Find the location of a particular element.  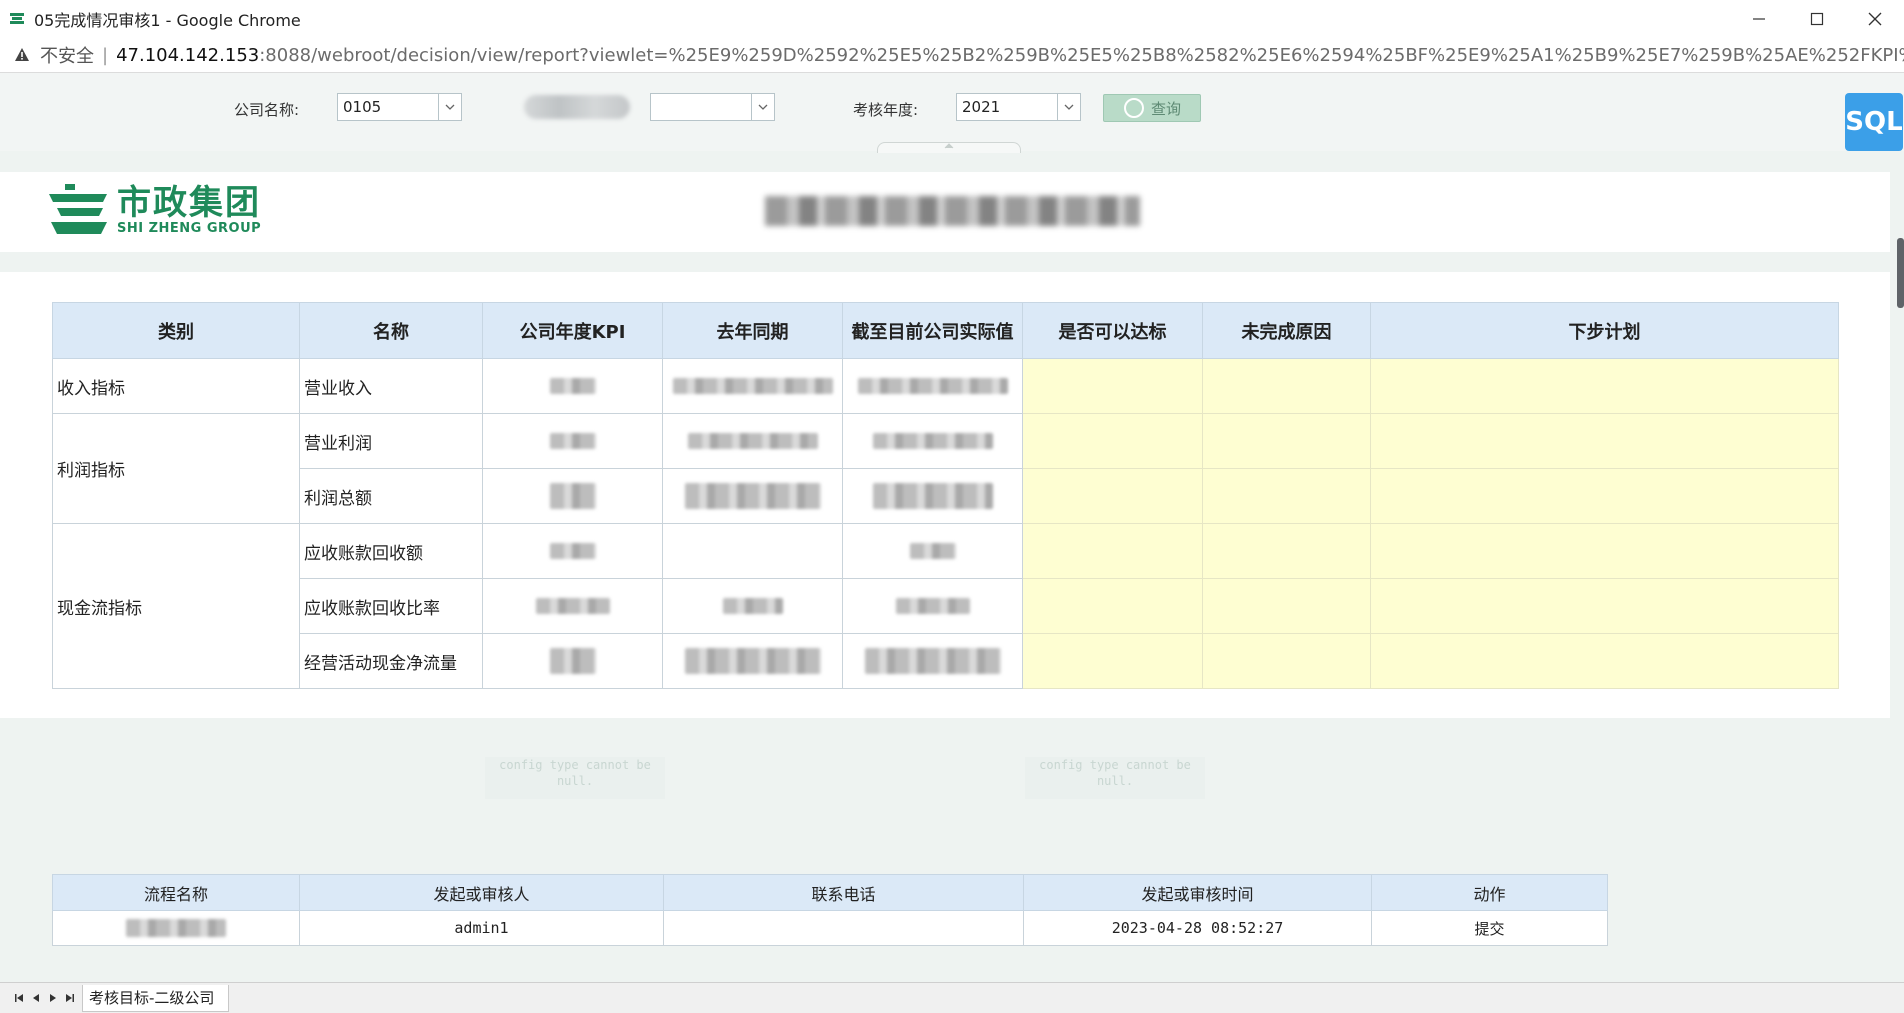

company-value: 0105 is located at coordinates (362, 107).